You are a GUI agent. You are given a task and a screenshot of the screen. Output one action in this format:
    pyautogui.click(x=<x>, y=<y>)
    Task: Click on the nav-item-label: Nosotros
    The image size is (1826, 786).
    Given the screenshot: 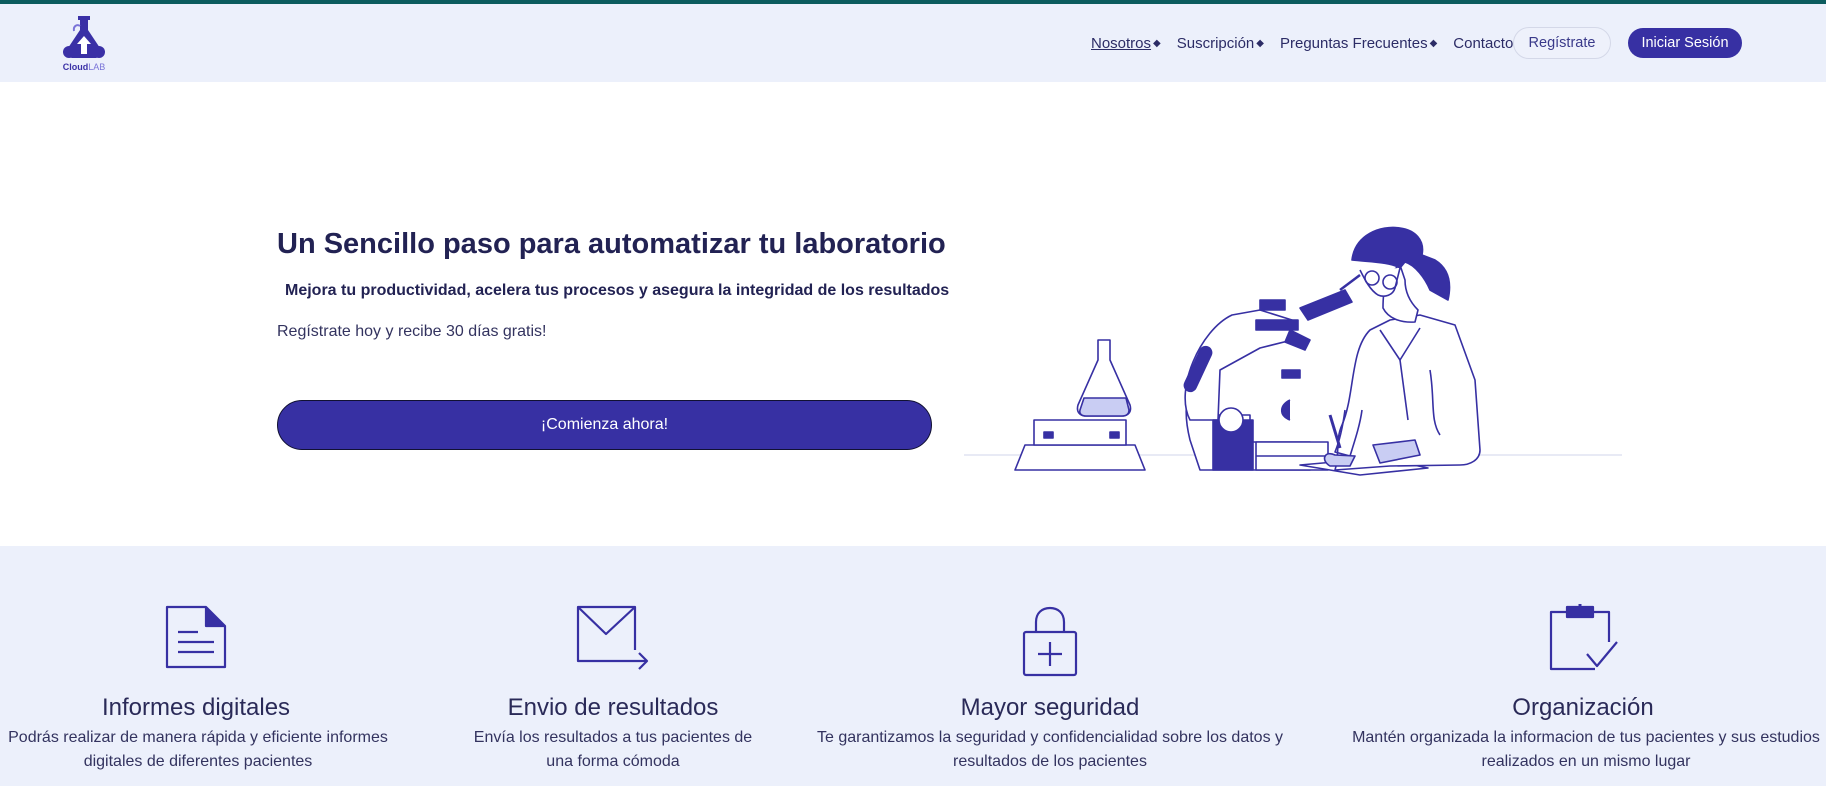 What is the action you would take?
    pyautogui.click(x=1121, y=43)
    